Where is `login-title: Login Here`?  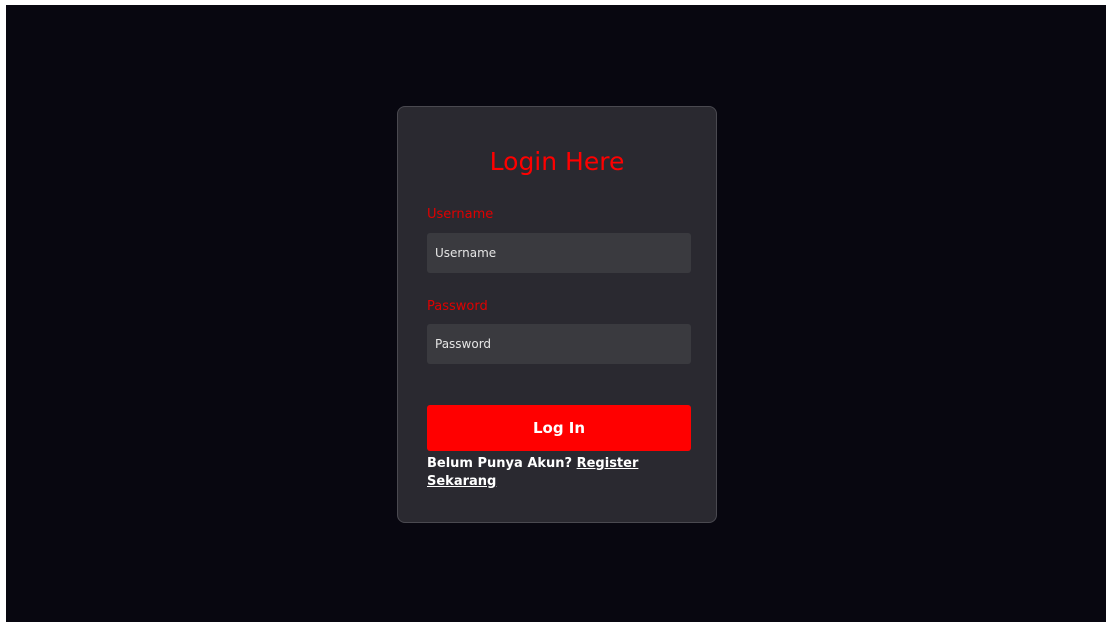 login-title: Login Here is located at coordinates (557, 161).